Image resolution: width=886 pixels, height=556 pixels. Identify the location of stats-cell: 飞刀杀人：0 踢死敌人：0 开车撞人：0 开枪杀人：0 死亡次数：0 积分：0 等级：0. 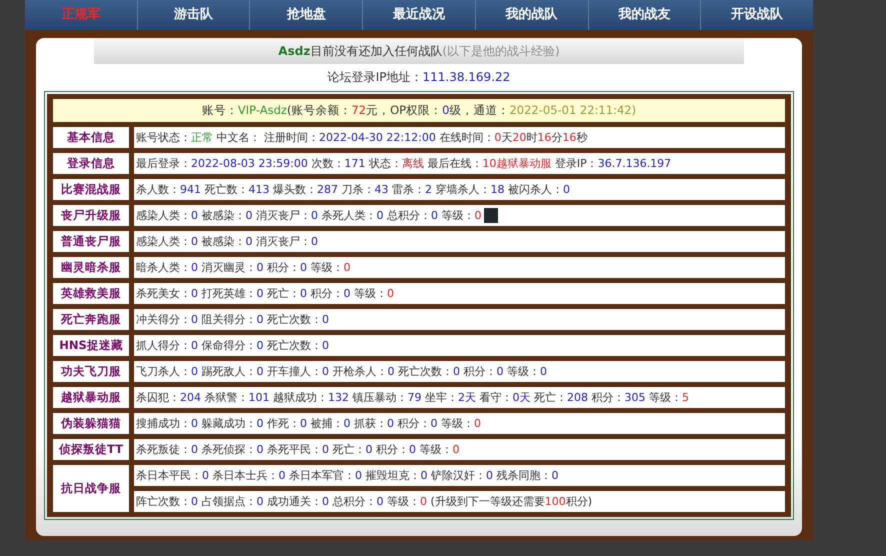
(459, 371).